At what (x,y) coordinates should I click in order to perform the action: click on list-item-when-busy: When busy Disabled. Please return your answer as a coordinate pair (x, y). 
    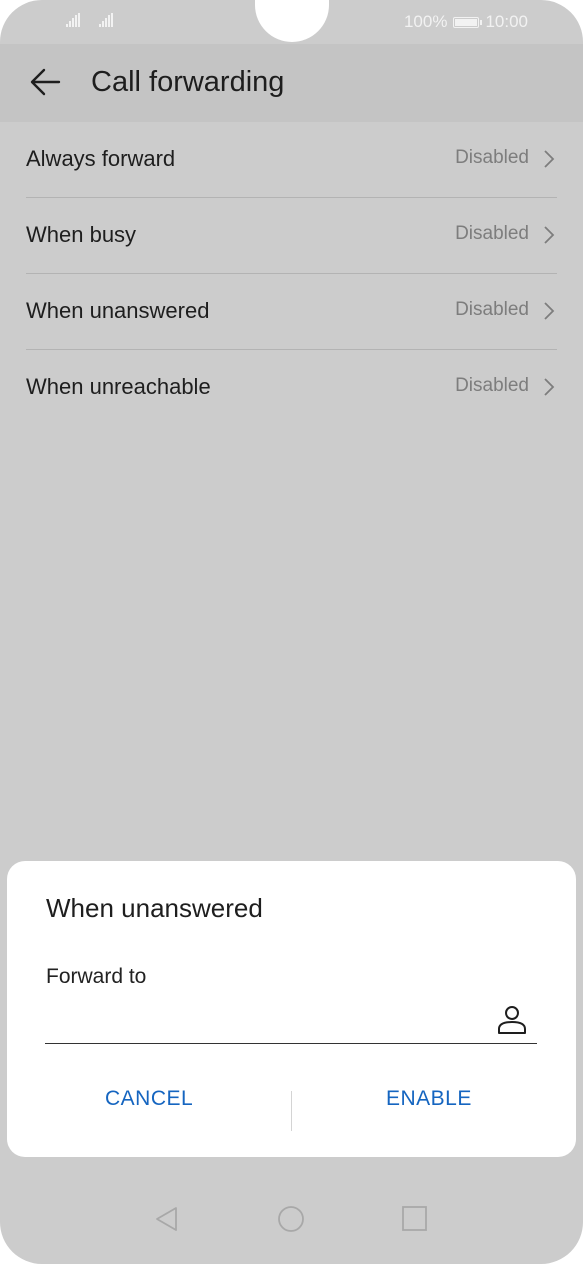
    Looking at the image, I should click on (291, 236).